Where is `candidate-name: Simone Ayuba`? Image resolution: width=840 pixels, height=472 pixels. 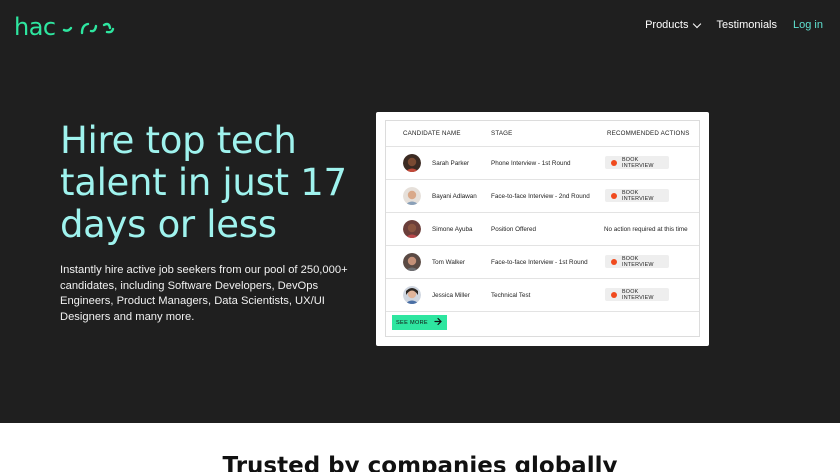 candidate-name: Simone Ayuba is located at coordinates (452, 229).